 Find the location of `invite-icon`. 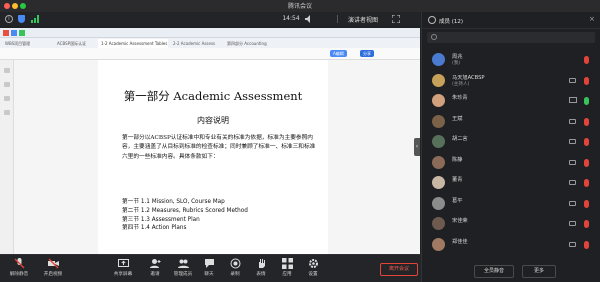

invite-icon is located at coordinates (154, 263).